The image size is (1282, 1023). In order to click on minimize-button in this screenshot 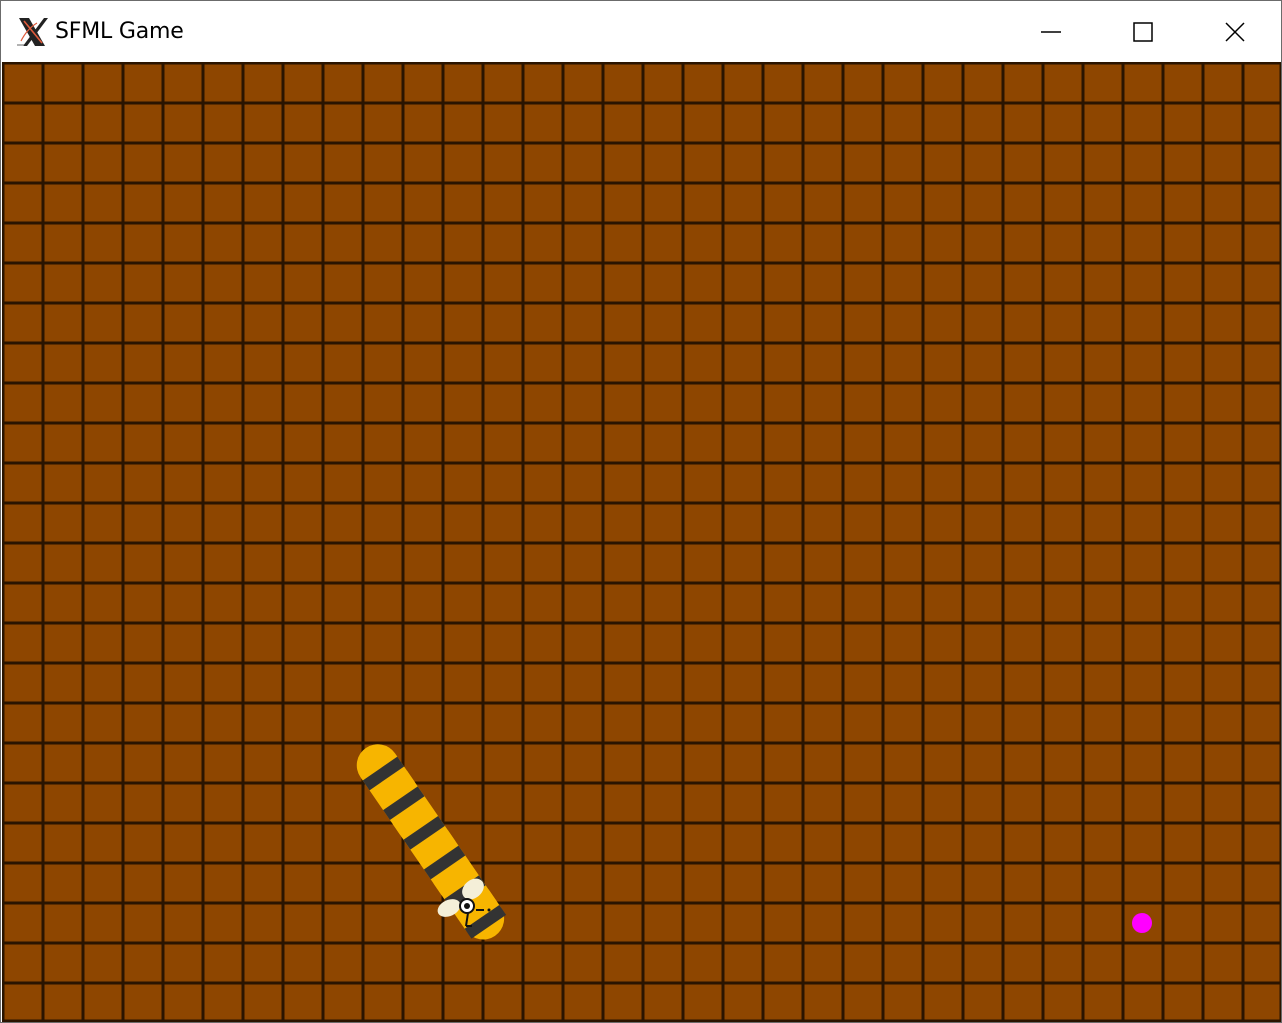, I will do `click(1051, 31)`.